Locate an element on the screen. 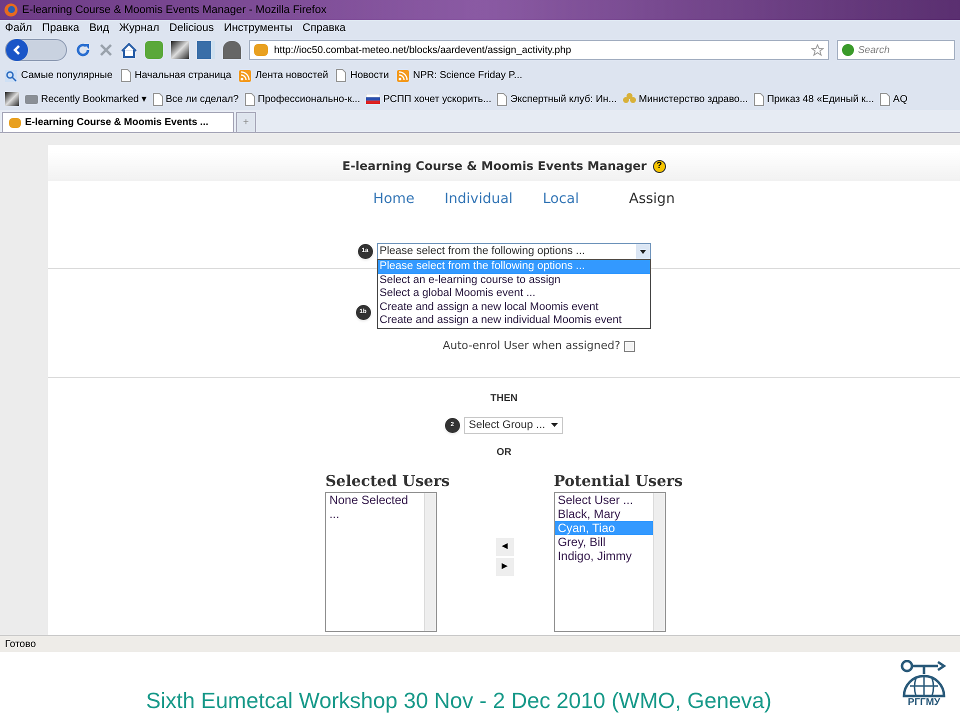  search-input: Search is located at coordinates (888, 50).